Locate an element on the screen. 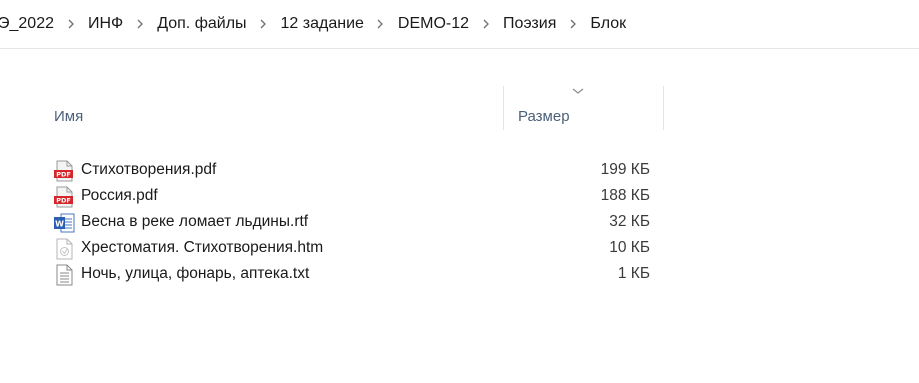 The width and height of the screenshot is (919, 383). file-size: 10 КБ is located at coordinates (629, 247).